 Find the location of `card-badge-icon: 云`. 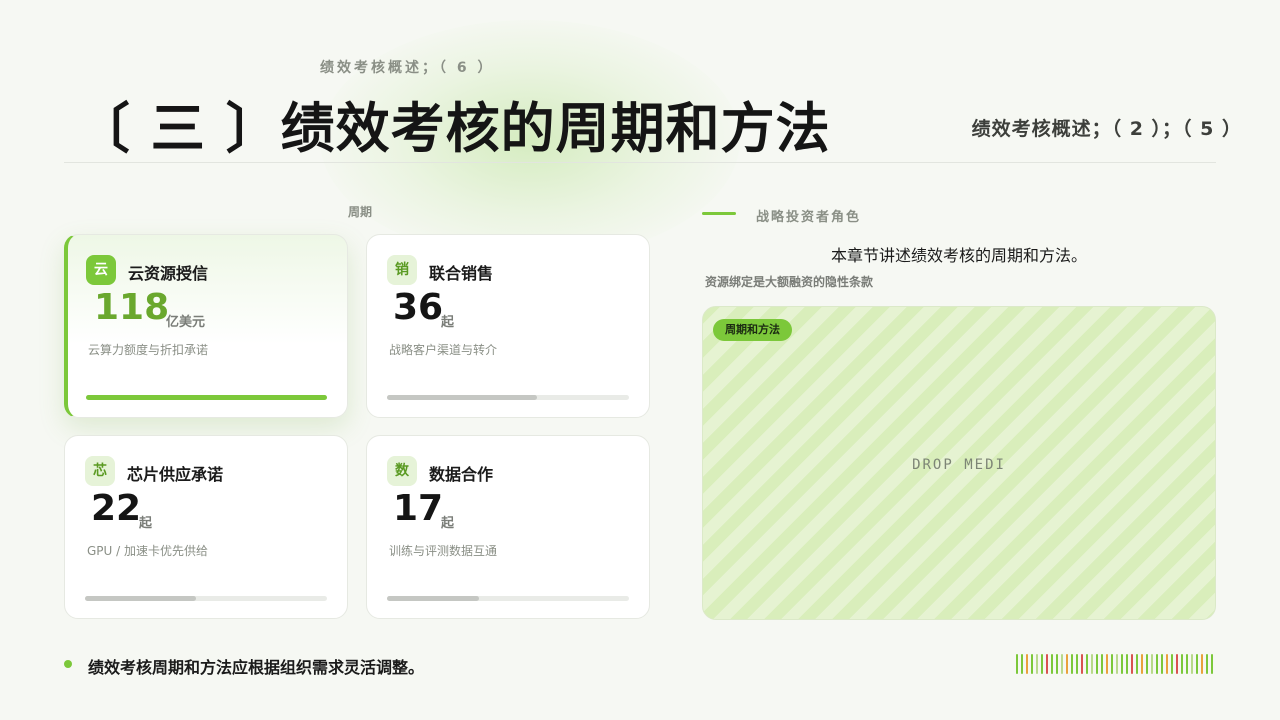

card-badge-icon: 云 is located at coordinates (101, 270).